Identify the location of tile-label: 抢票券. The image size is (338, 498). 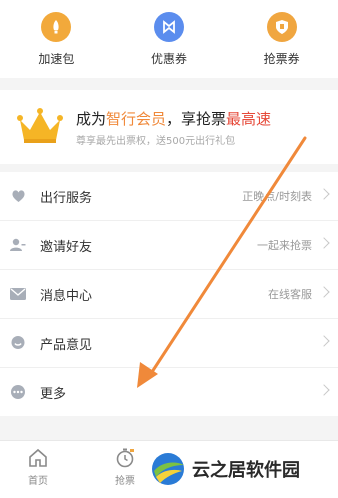
(281, 59).